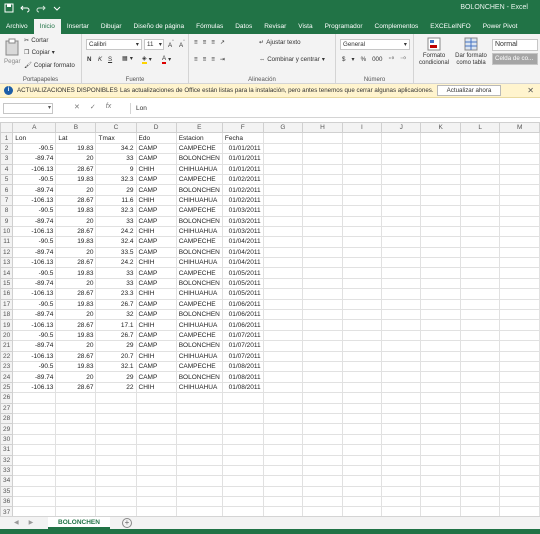 The width and height of the screenshot is (540, 534). I want to click on decrease-decimal-icon: ⁻⁰, so click(403, 59).